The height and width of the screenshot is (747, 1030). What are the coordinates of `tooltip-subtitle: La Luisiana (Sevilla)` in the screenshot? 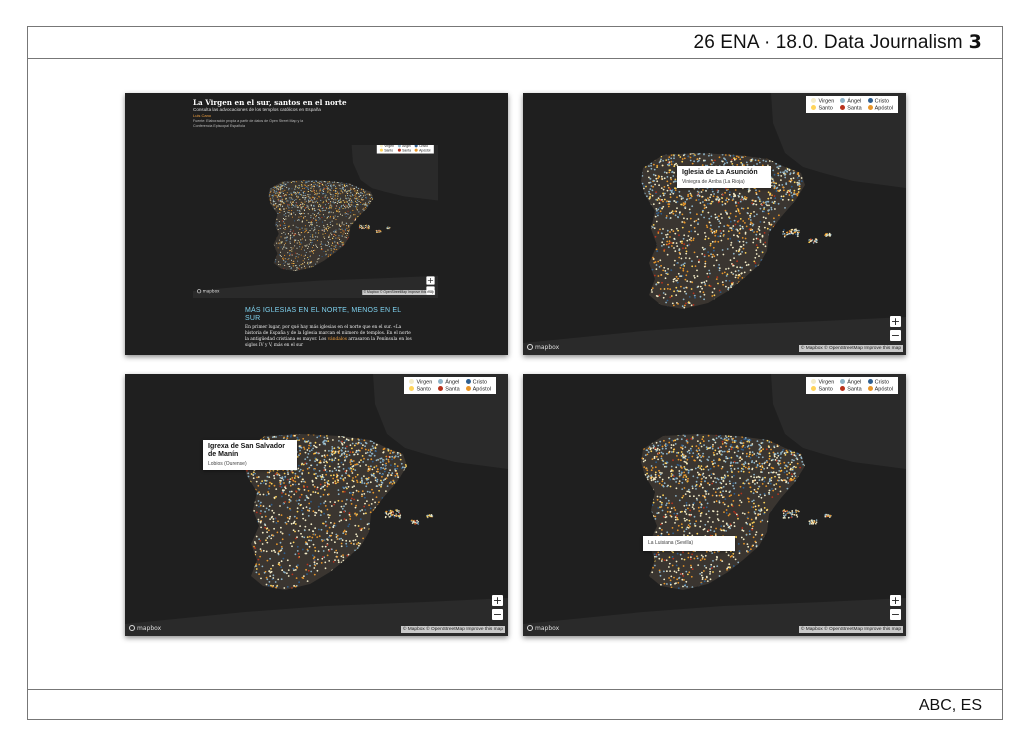 It's located at (671, 543).